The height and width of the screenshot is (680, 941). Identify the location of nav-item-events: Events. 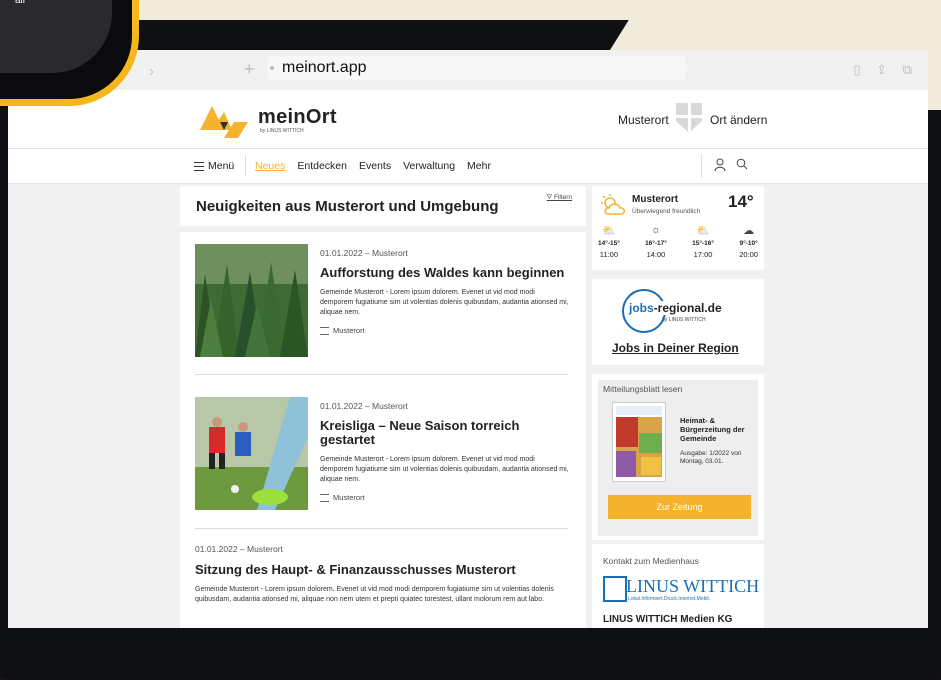
(375, 166).